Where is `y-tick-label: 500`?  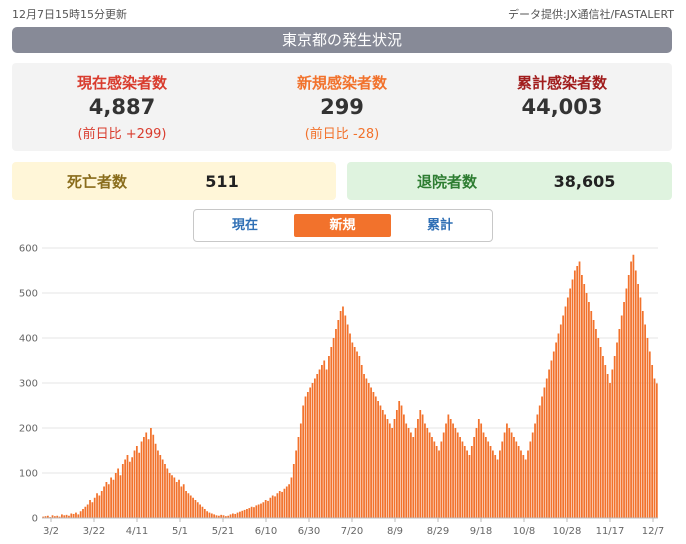
y-tick-label: 500 is located at coordinates (28, 294).